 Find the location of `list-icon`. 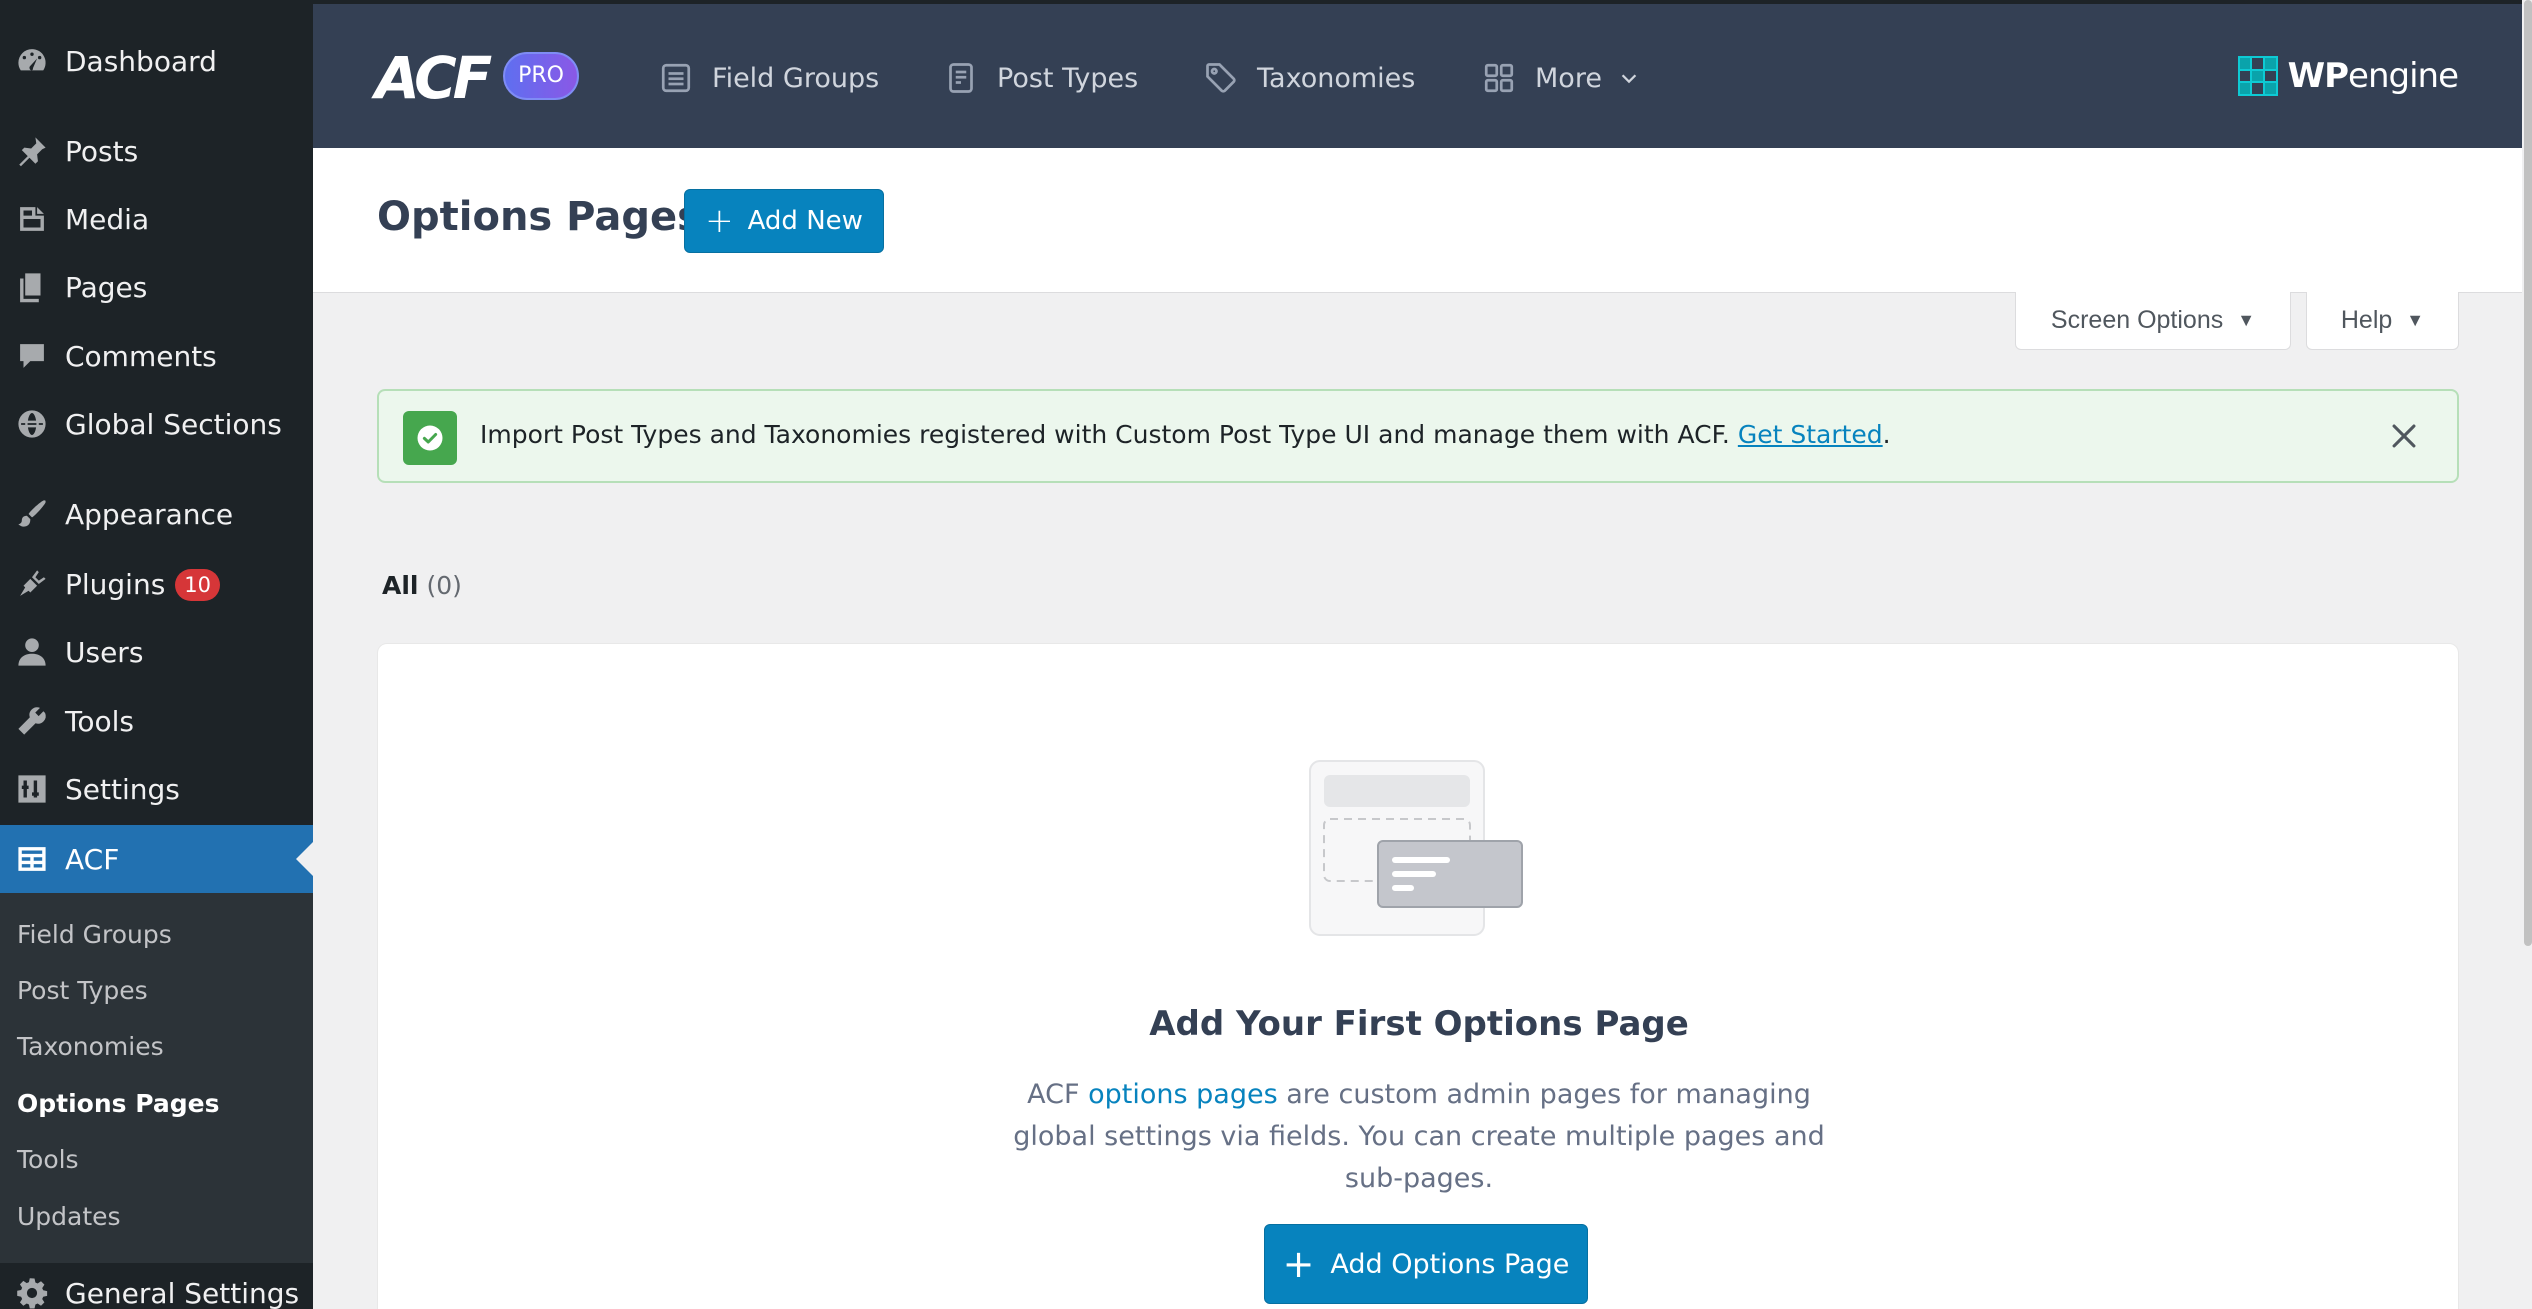

list-icon is located at coordinates (676, 78).